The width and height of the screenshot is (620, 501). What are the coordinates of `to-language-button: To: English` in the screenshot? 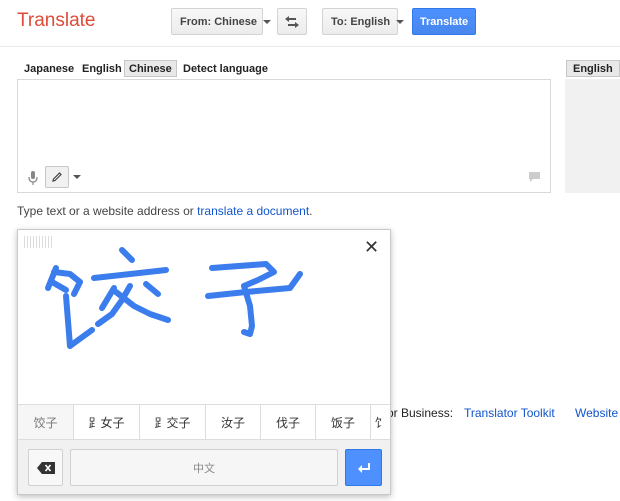 It's located at (363, 21).